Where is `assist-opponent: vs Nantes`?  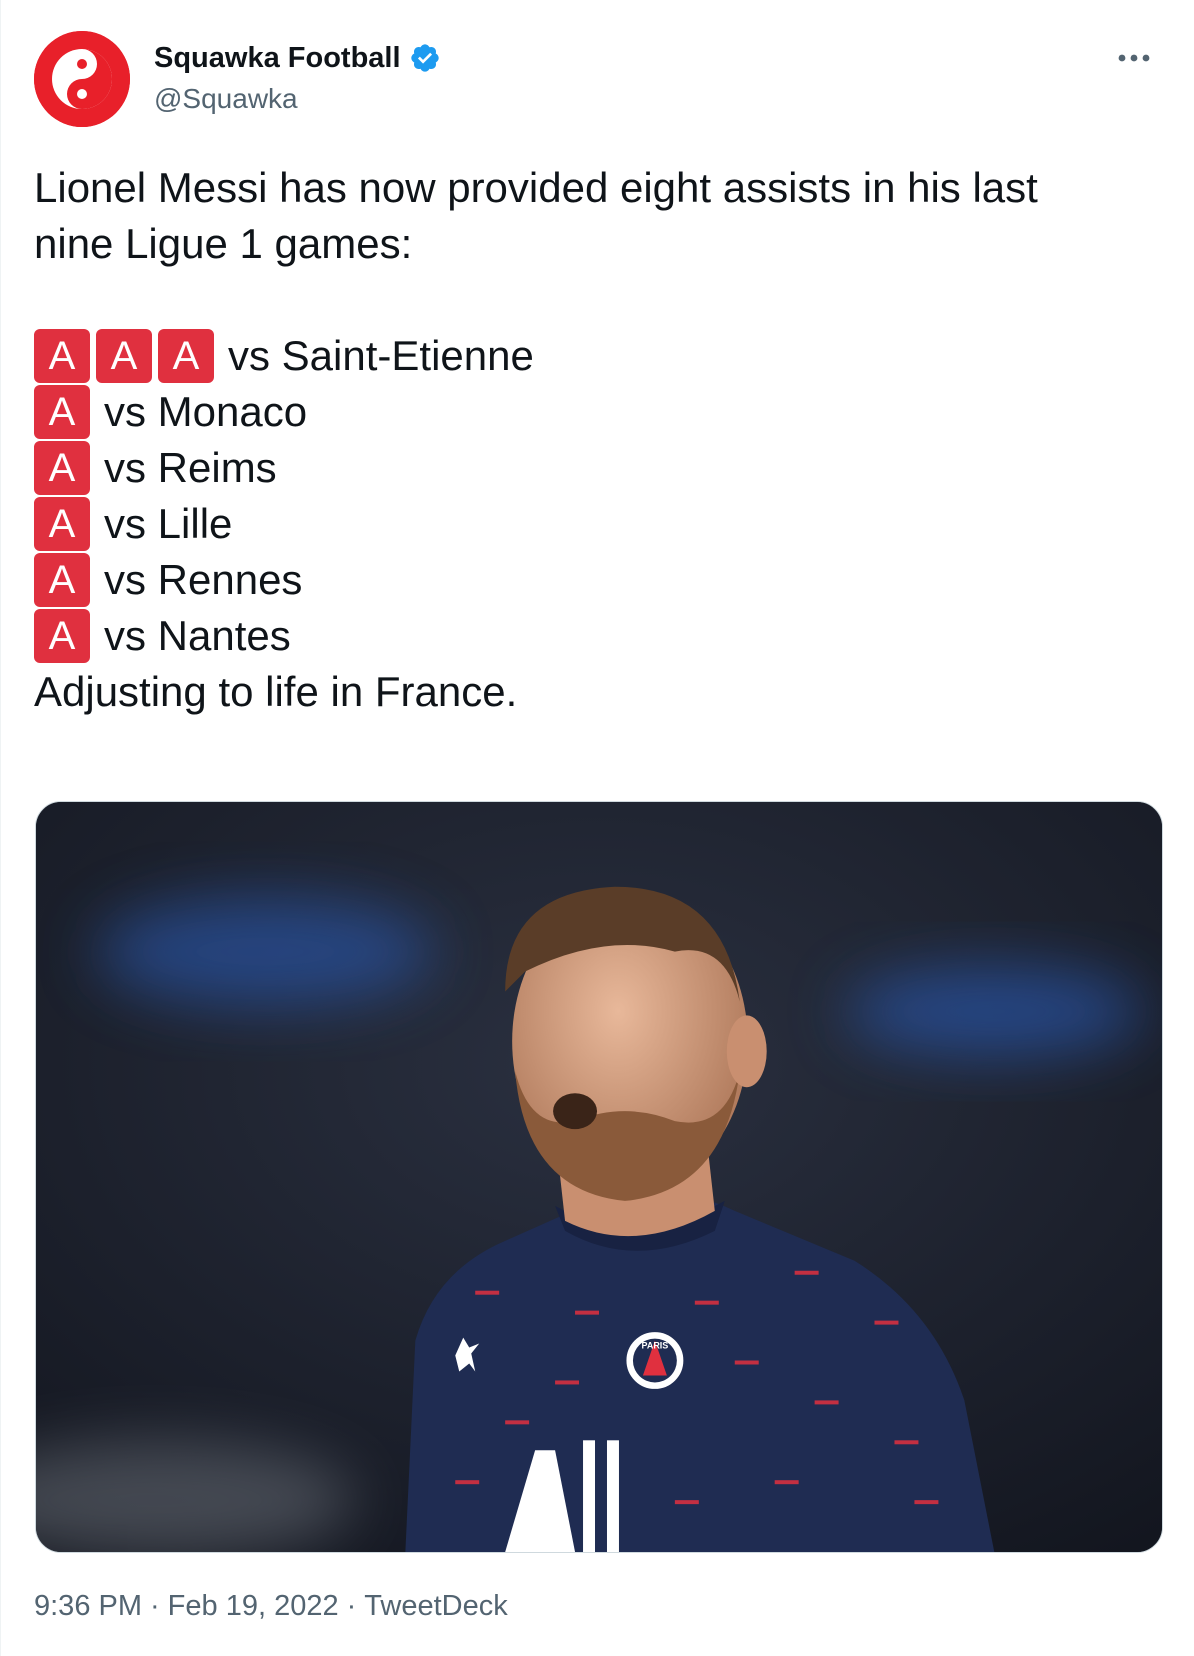 assist-opponent: vs Nantes is located at coordinates (197, 635).